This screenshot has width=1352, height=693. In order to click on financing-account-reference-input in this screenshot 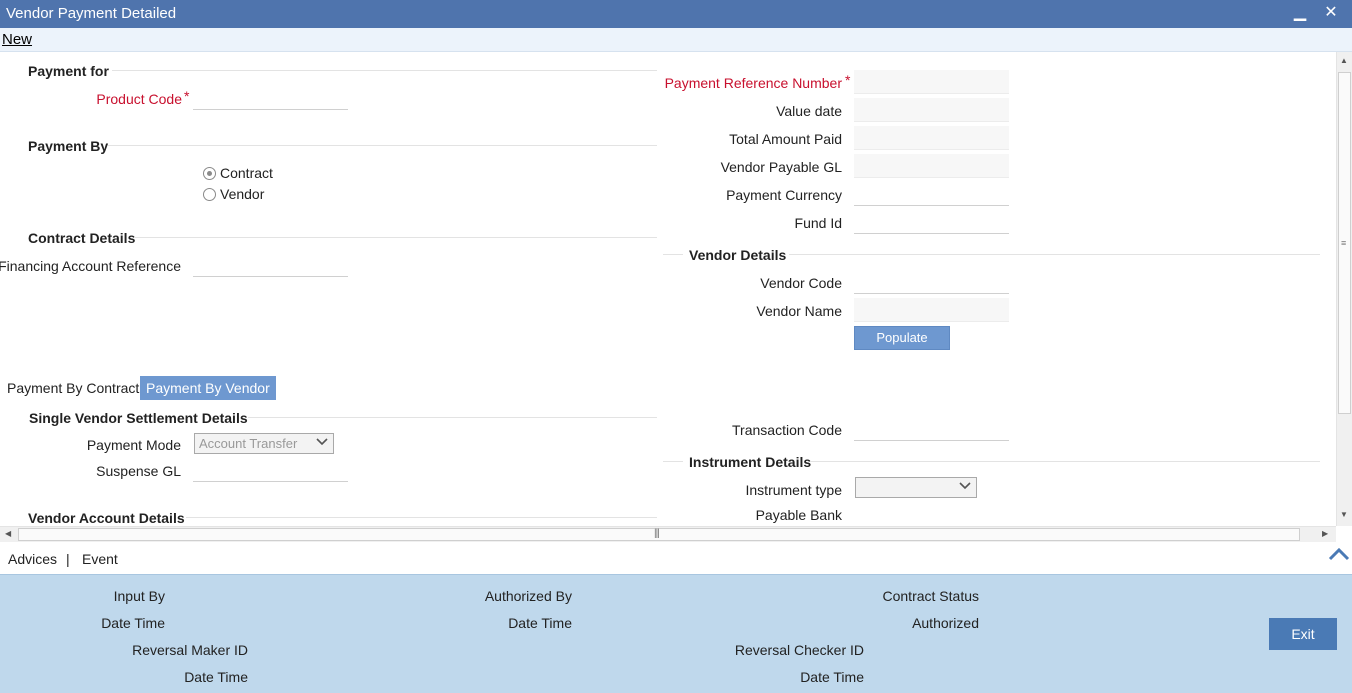, I will do `click(270, 265)`.